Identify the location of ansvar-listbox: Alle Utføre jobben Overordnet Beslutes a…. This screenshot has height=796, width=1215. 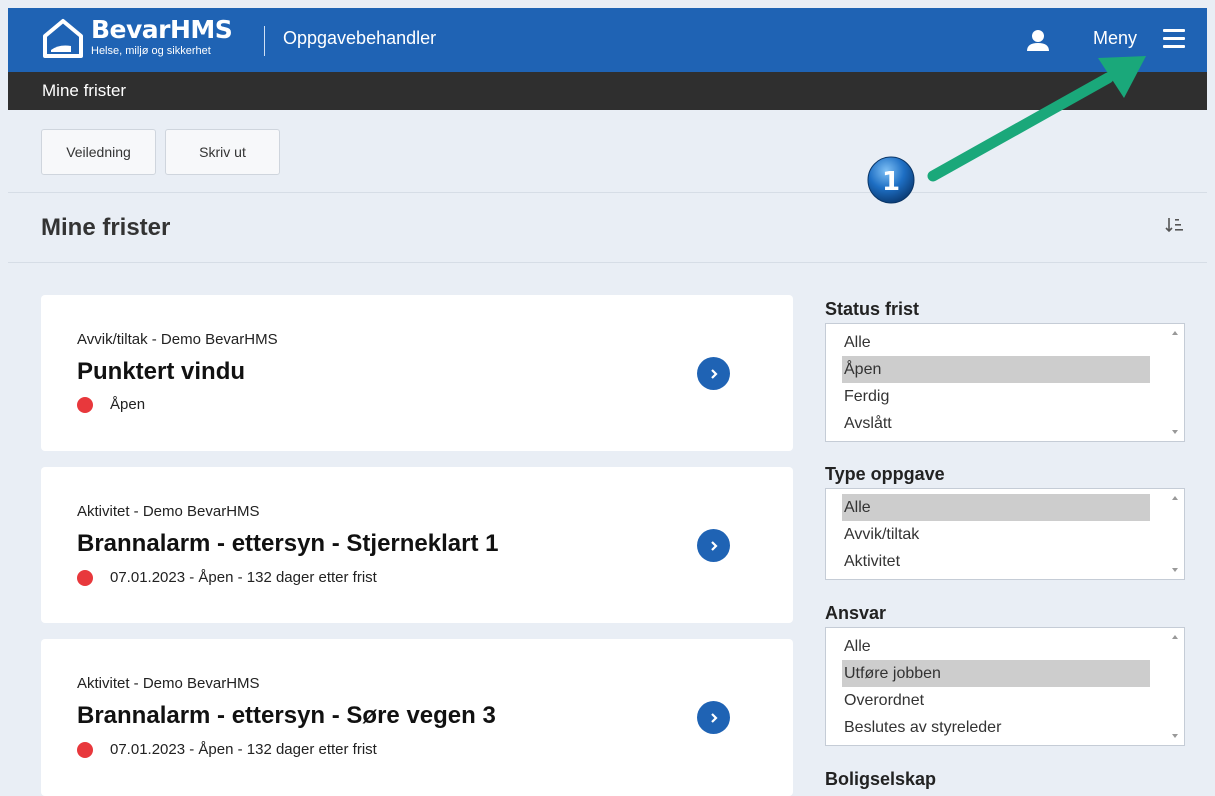
(1005, 686).